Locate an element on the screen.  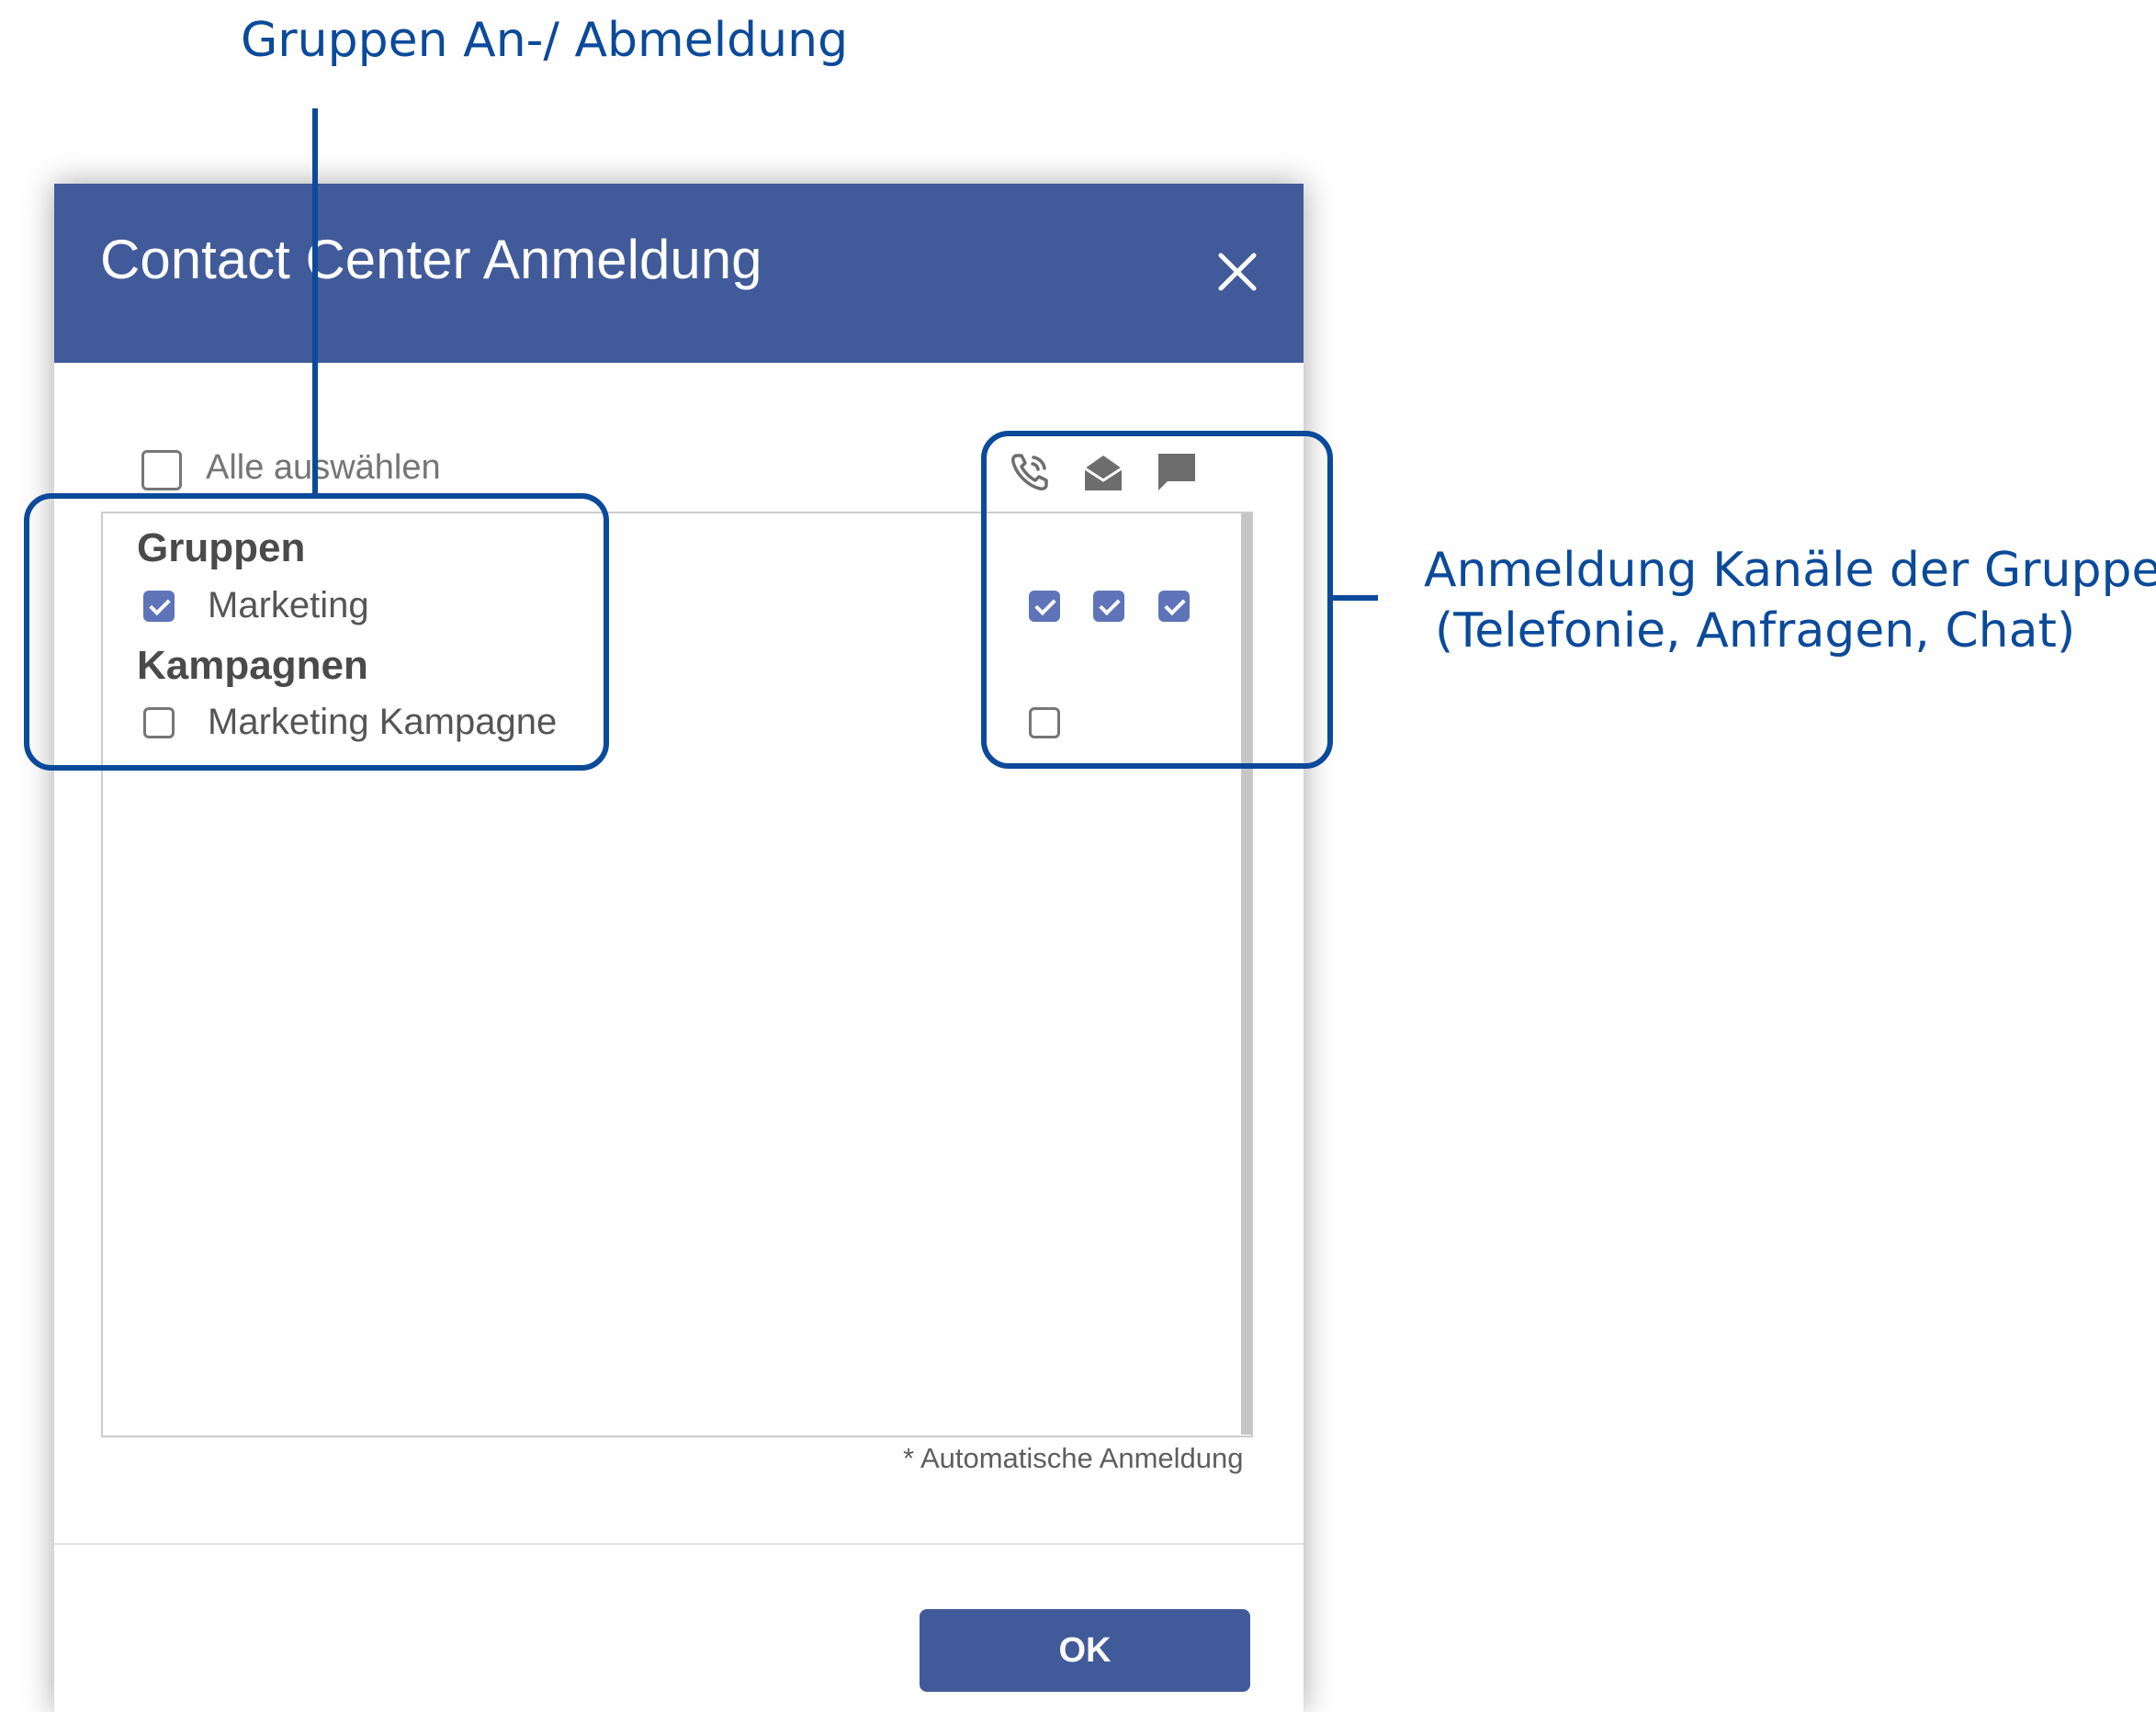
annotation-connector-groups is located at coordinates (315, 301).